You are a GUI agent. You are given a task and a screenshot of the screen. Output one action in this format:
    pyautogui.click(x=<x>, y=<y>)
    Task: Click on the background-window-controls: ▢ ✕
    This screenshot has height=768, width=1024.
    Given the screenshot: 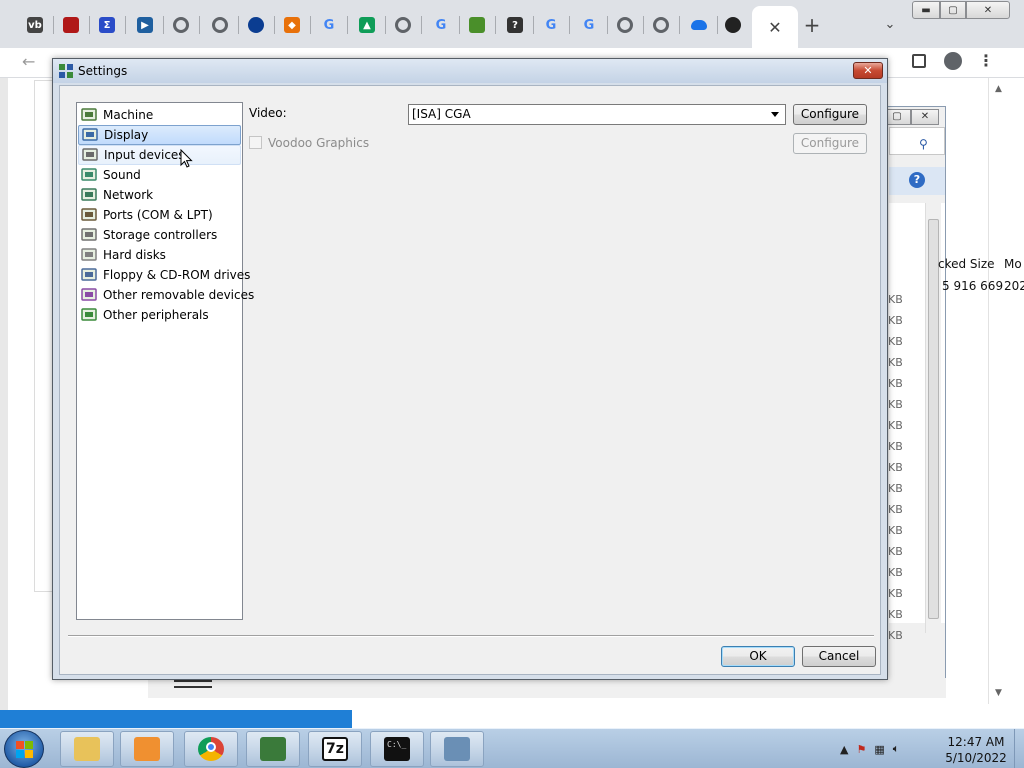 What is the action you would take?
    pyautogui.click(x=913, y=118)
    